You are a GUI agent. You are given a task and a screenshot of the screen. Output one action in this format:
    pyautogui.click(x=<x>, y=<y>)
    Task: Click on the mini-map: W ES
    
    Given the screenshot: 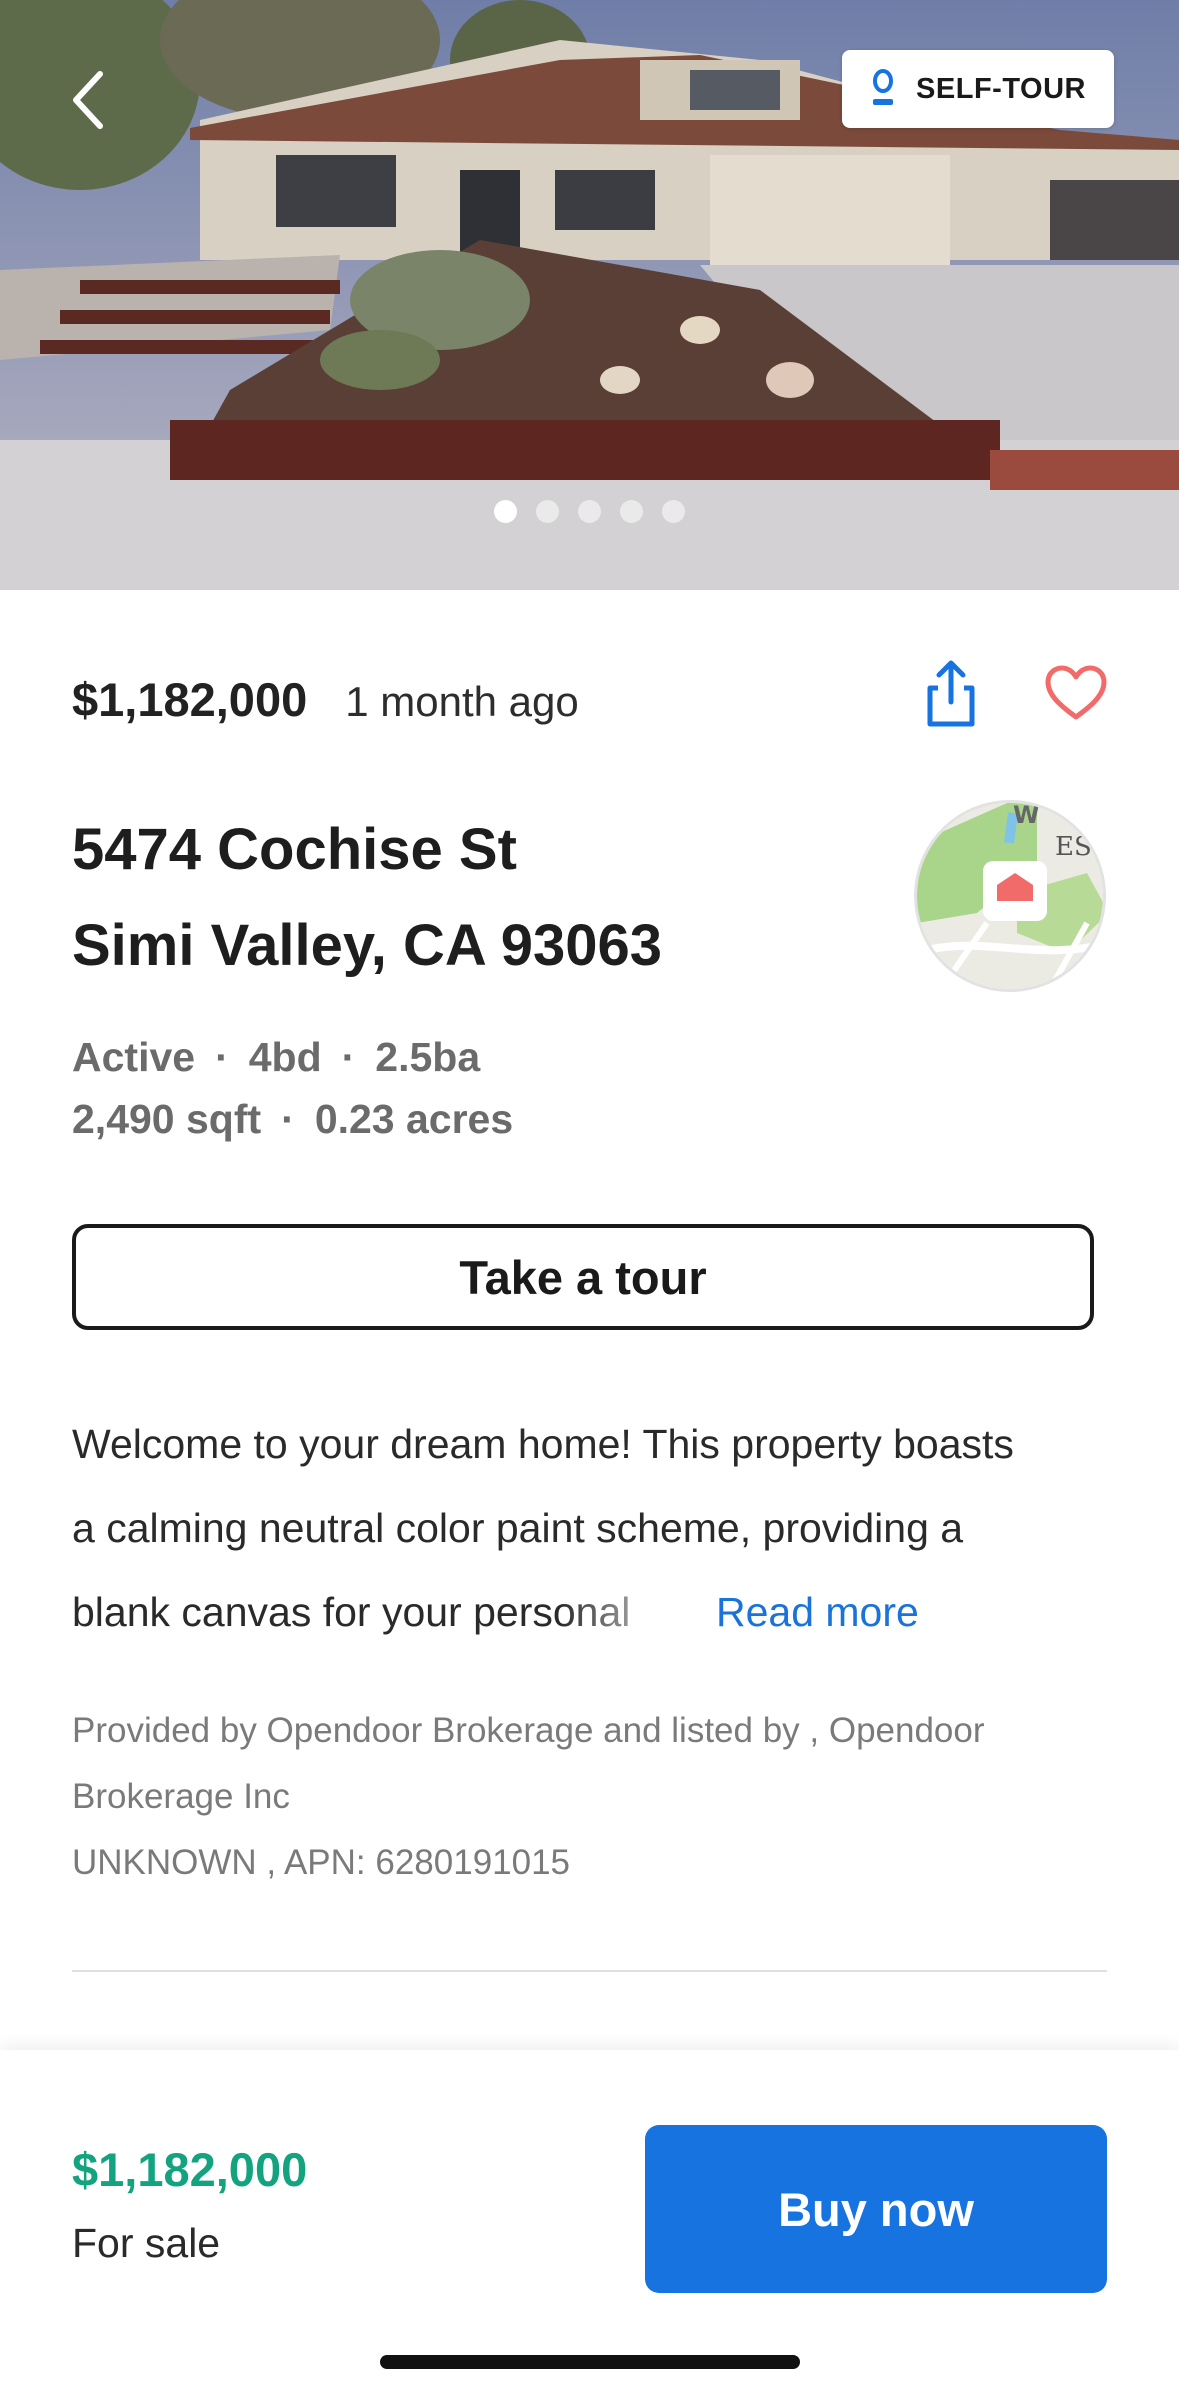 What is the action you would take?
    pyautogui.click(x=1010, y=896)
    